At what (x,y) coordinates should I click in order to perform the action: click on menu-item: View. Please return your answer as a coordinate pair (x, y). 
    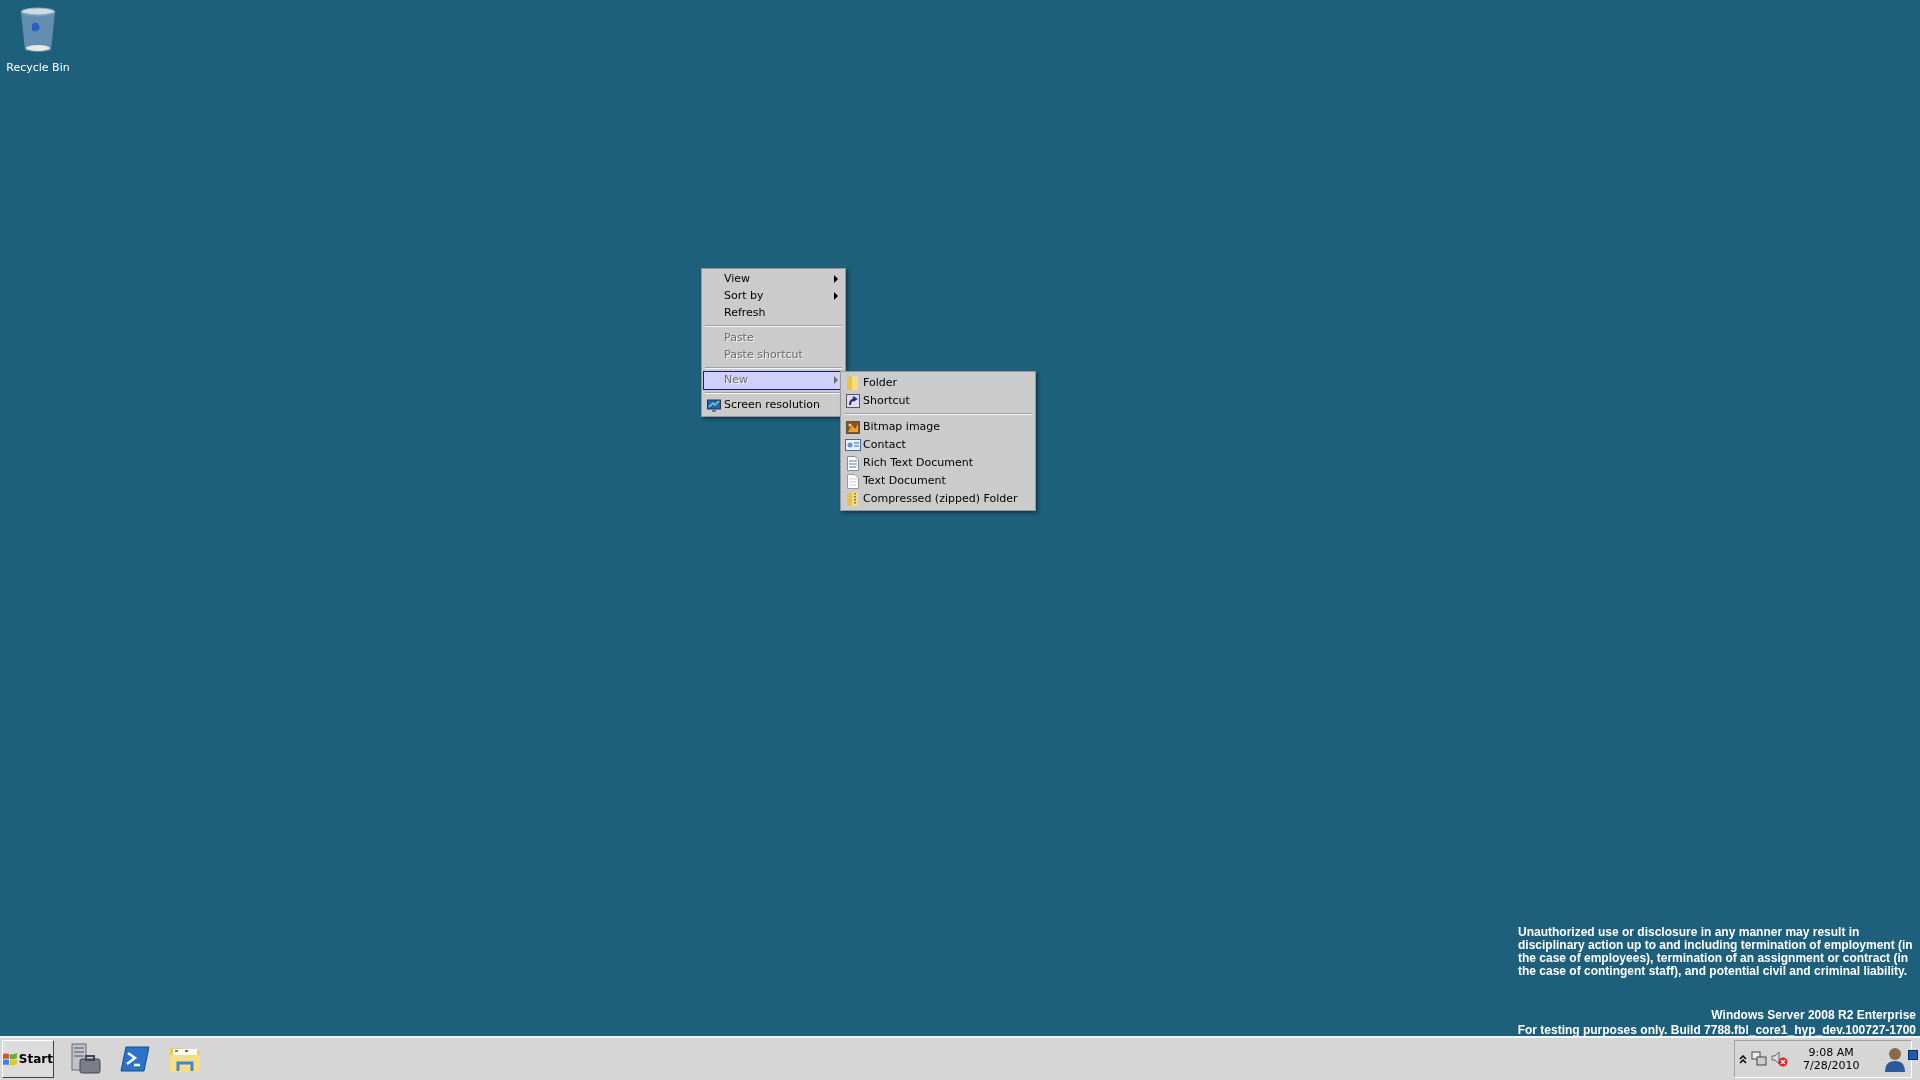
    Looking at the image, I should click on (773, 279).